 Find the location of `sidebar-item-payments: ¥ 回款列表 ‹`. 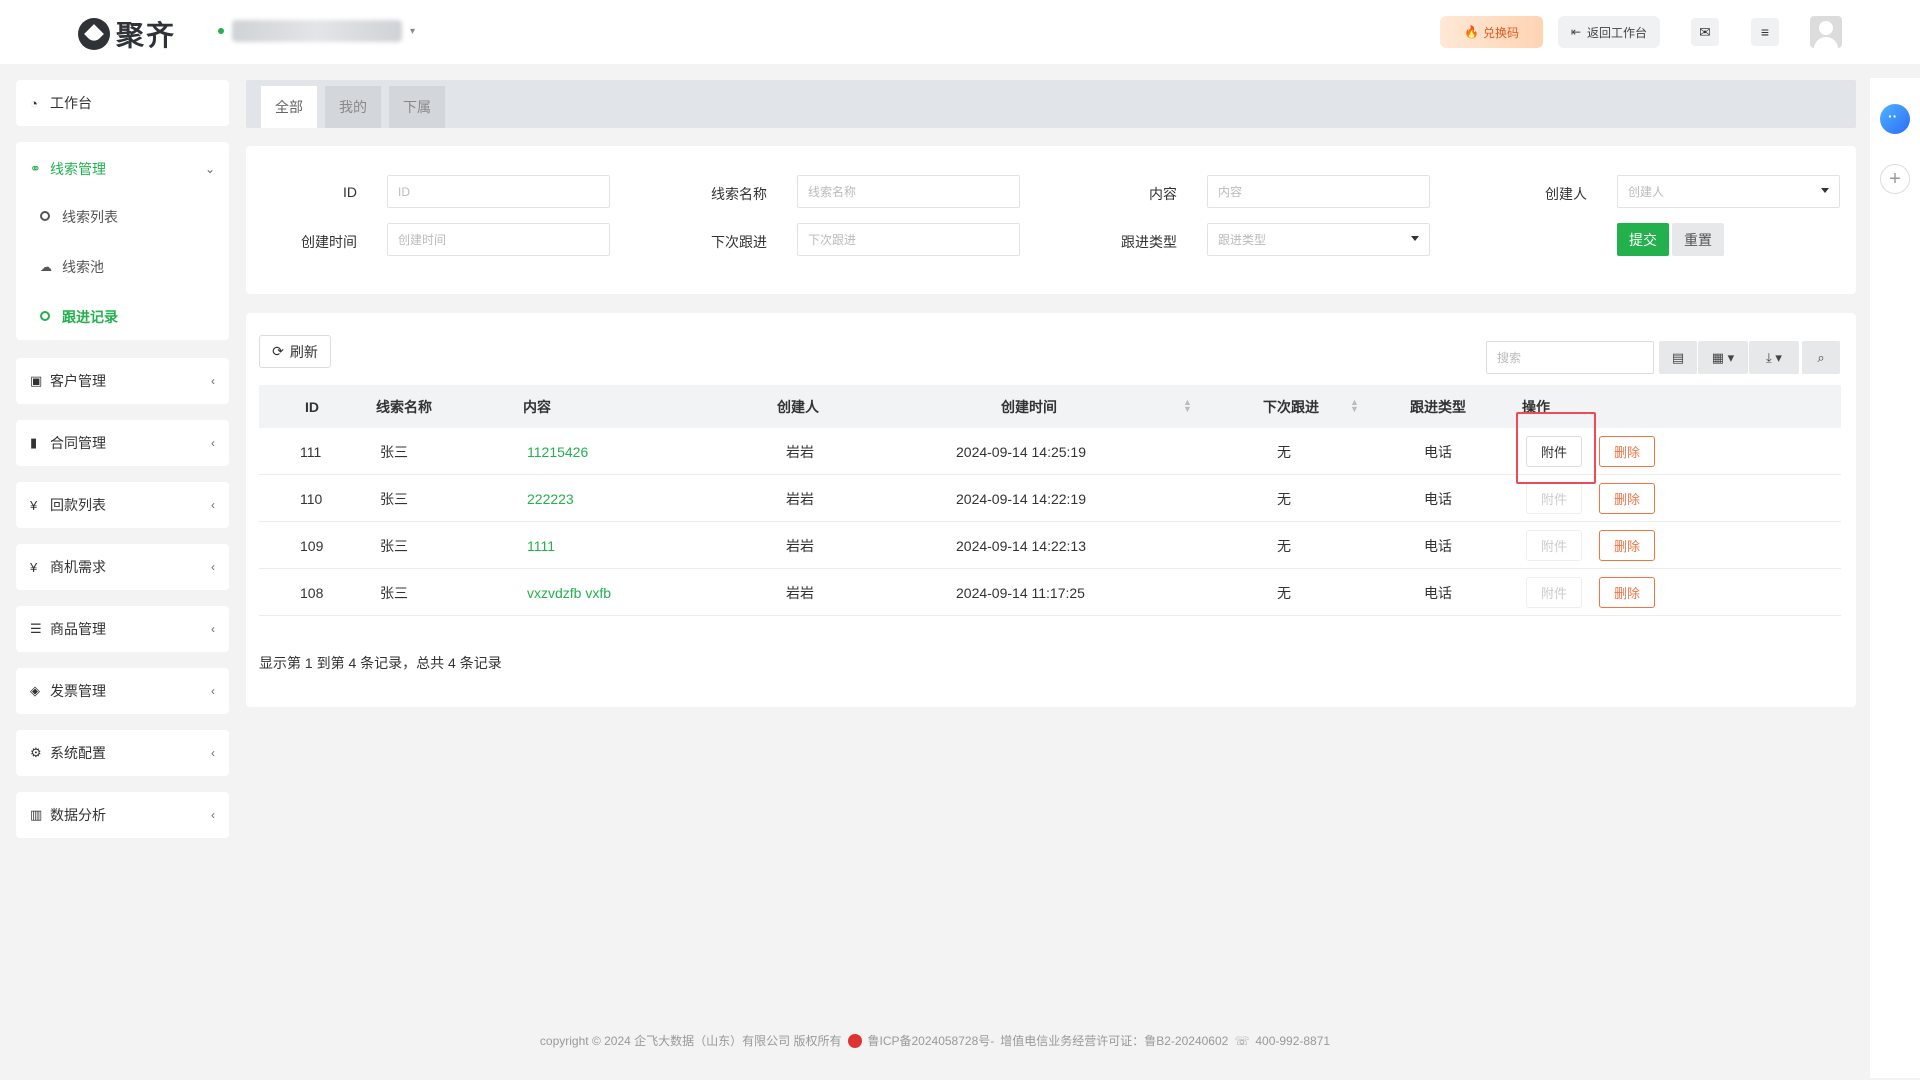

sidebar-item-payments: ¥ 回款列表 ‹ is located at coordinates (122, 505).